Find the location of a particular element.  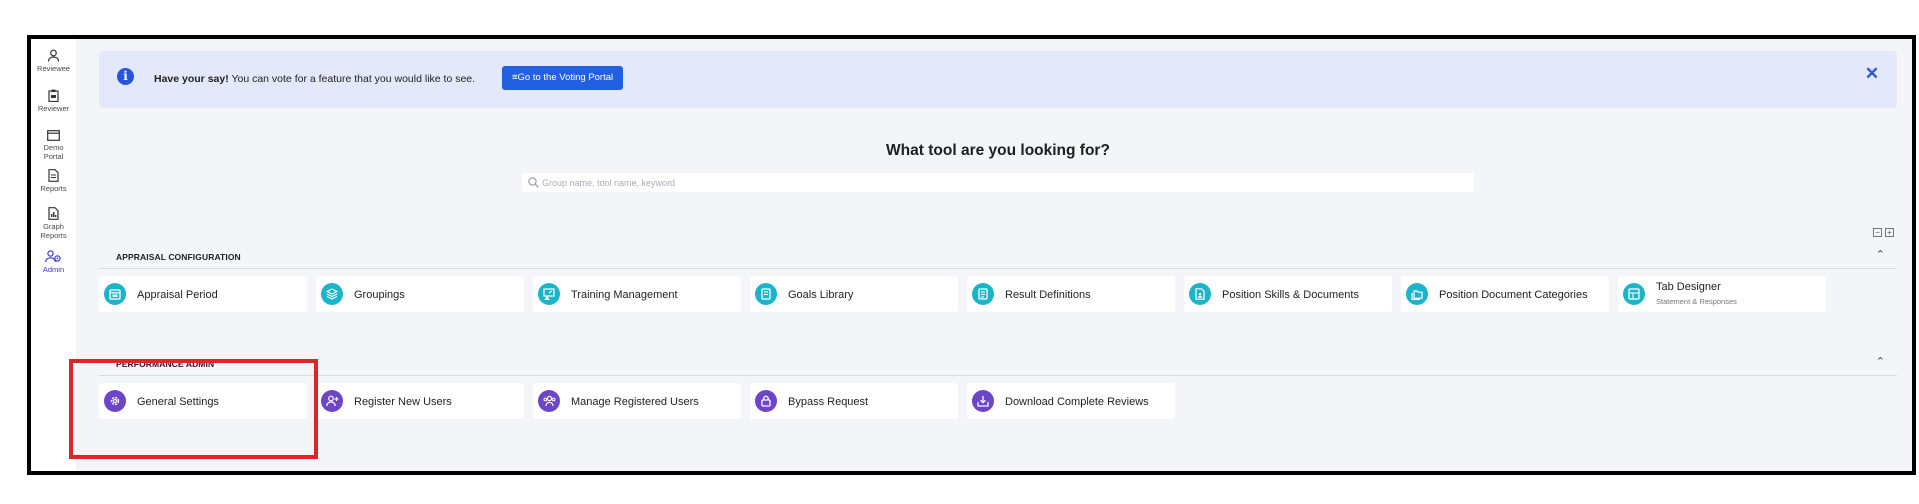

sidebar-item-label: Reviewee is located at coordinates (53, 68).